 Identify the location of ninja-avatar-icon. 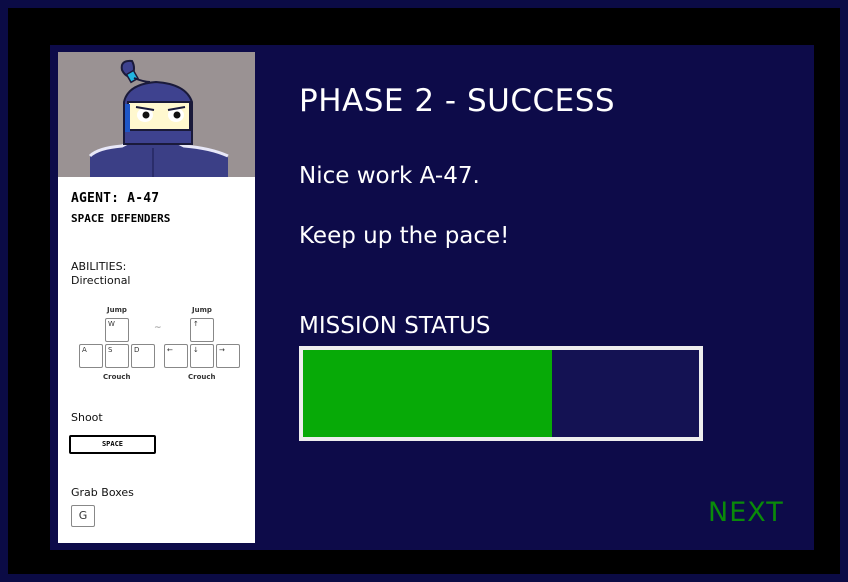
(158, 118).